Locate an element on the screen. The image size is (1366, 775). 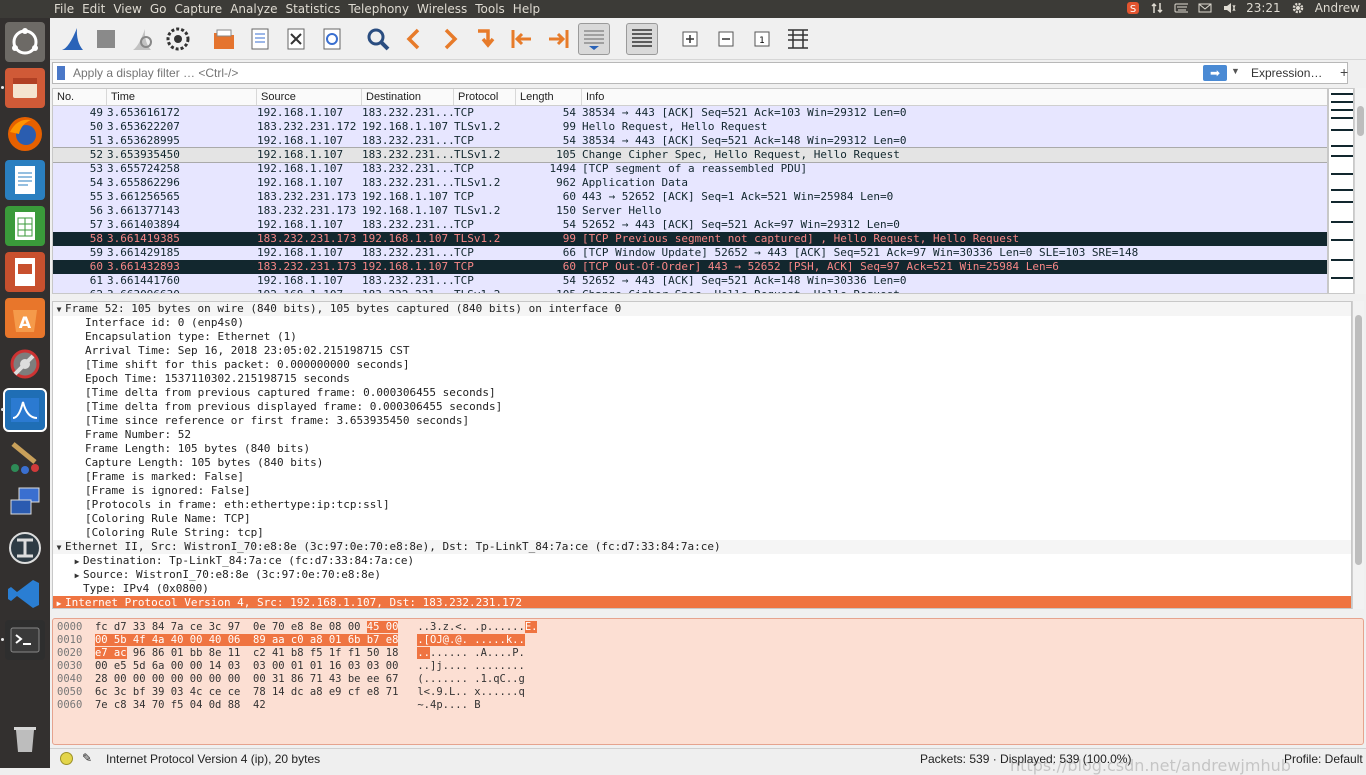
column-header-info: Info is located at coordinates (954, 97).